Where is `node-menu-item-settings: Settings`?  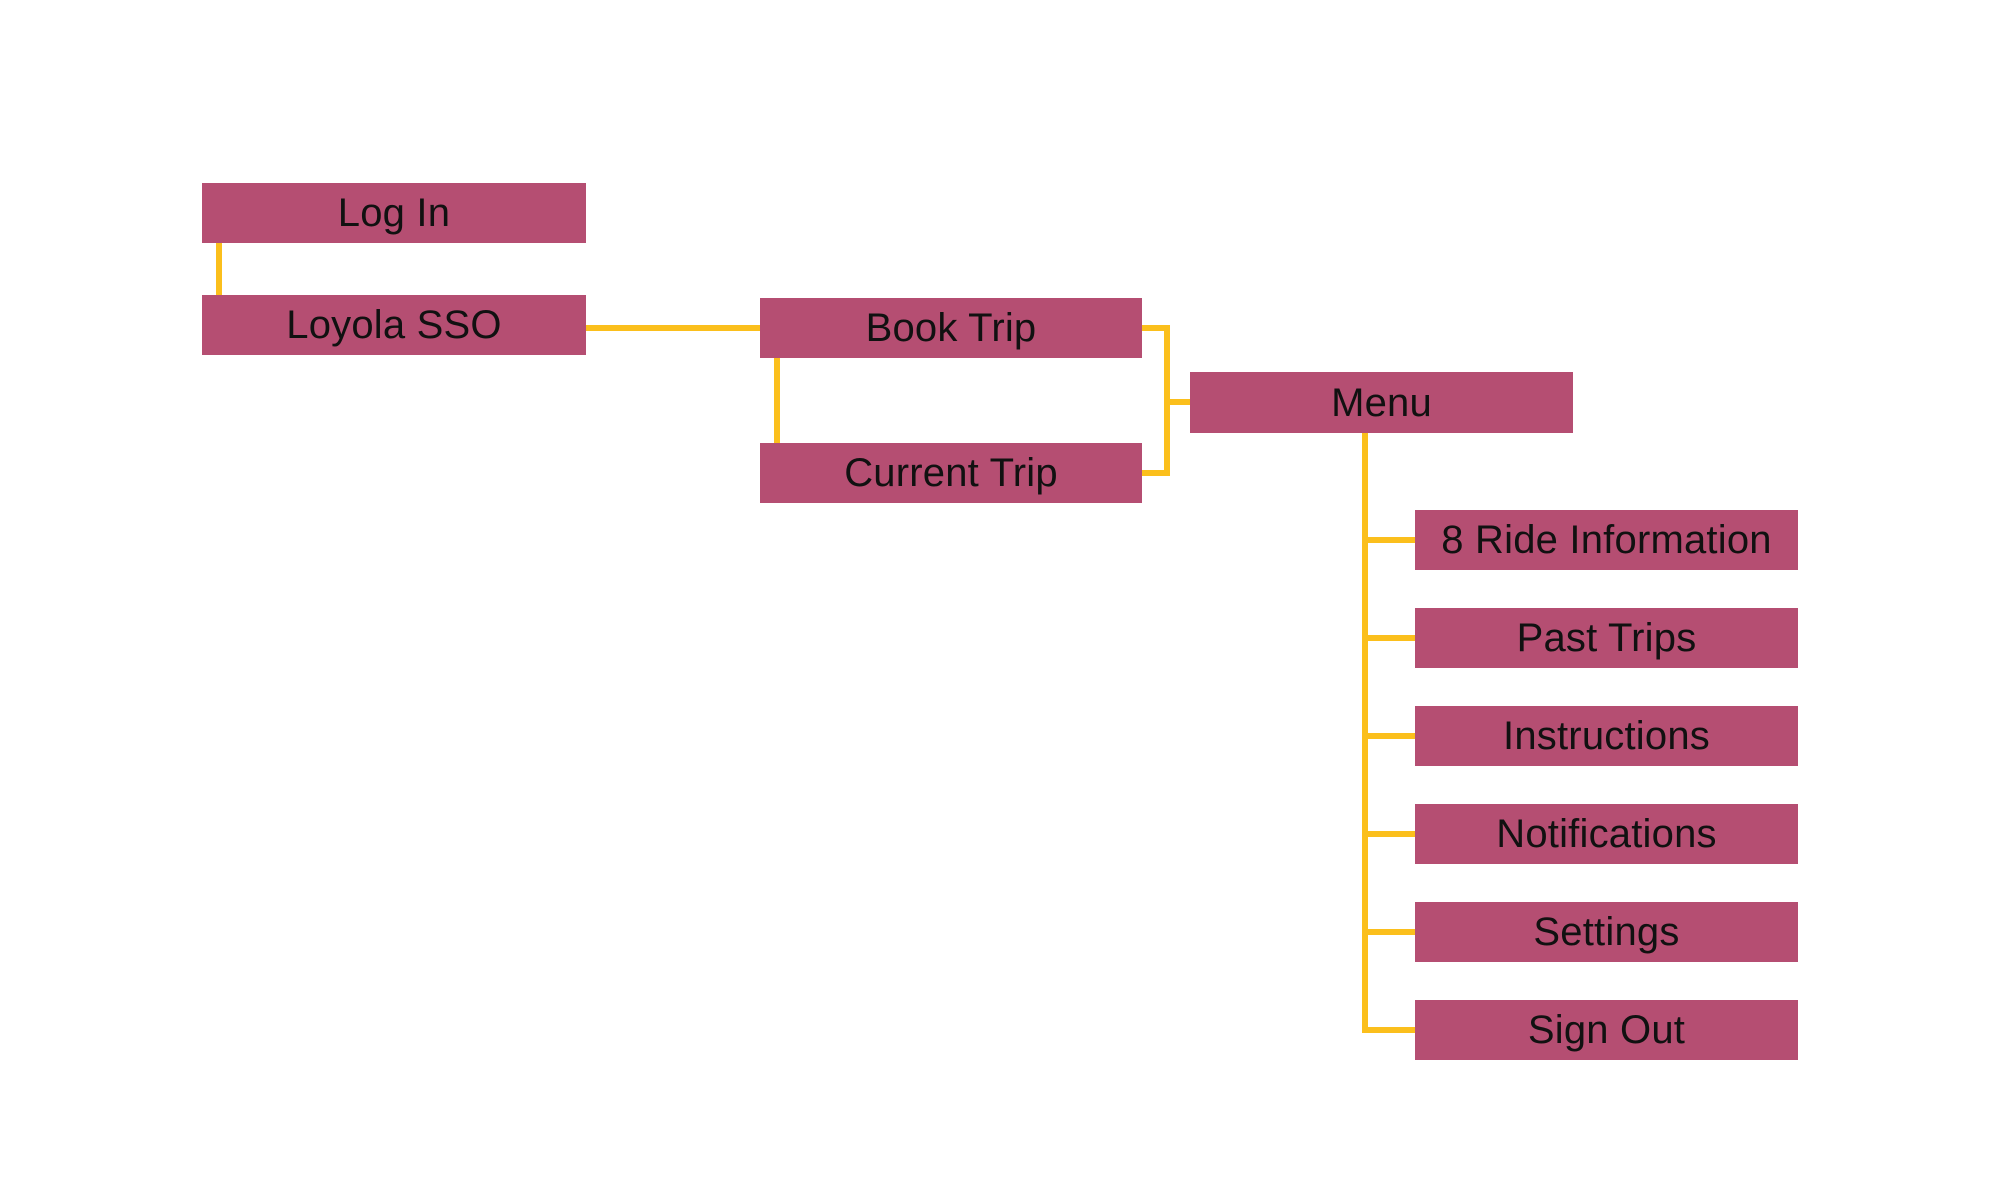 node-menu-item-settings: Settings is located at coordinates (1606, 932).